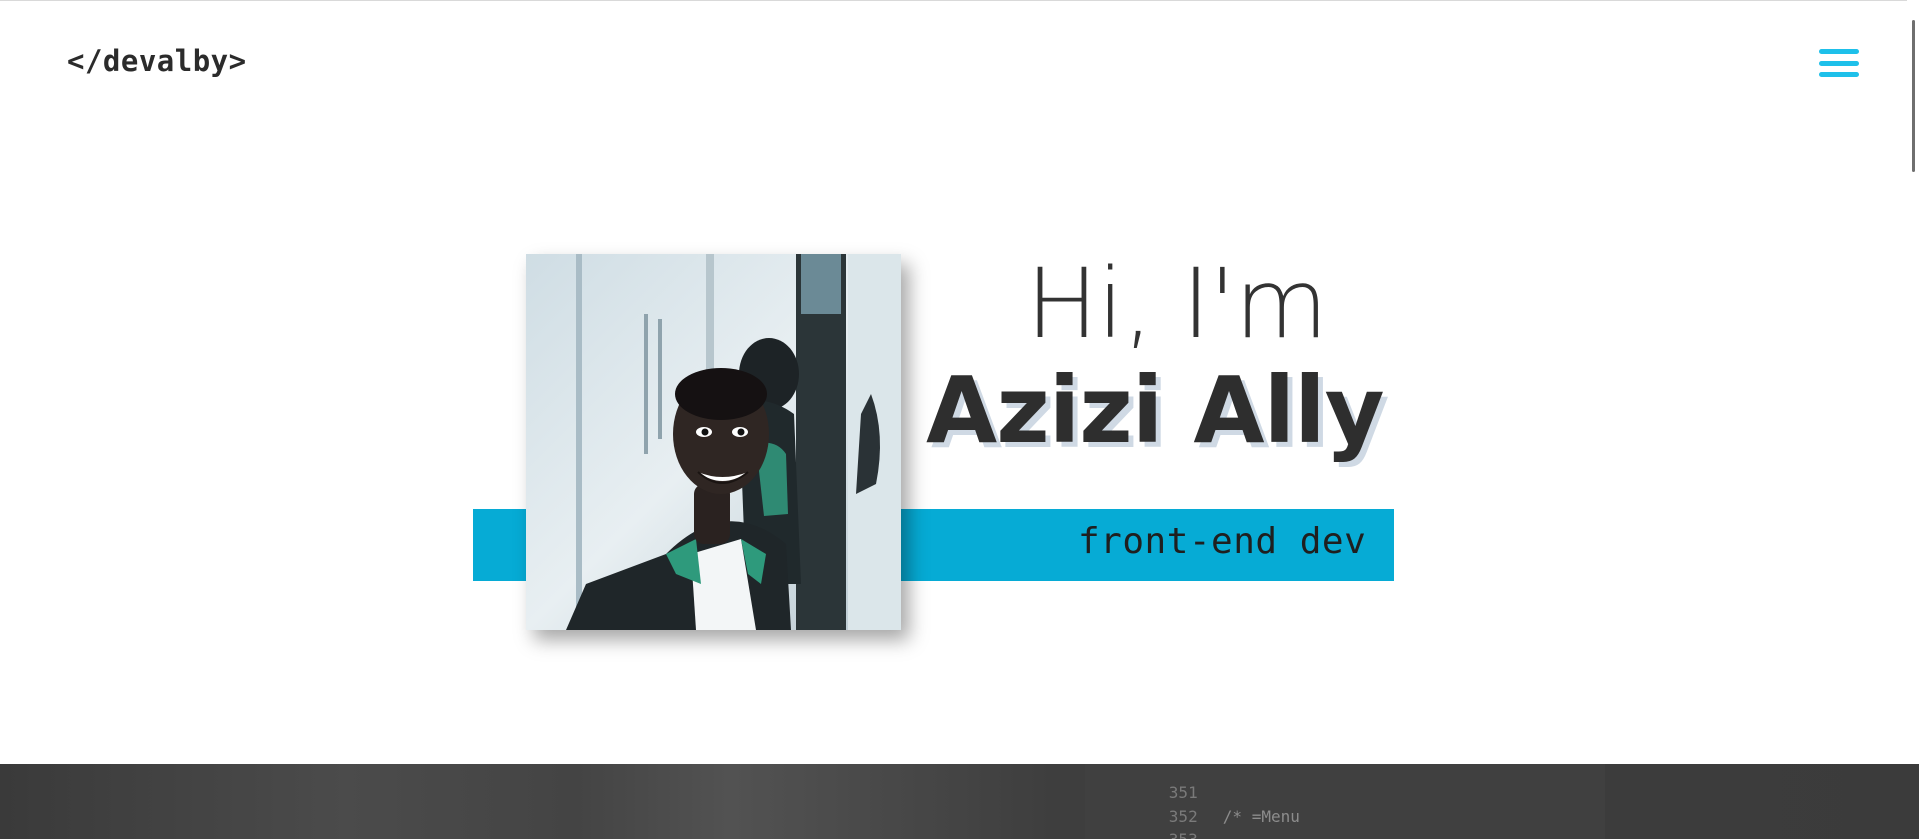 The height and width of the screenshot is (839, 1919). What do you see at coordinates (1222, 541) in the screenshot?
I see `role-text: front-end dev` at bounding box center [1222, 541].